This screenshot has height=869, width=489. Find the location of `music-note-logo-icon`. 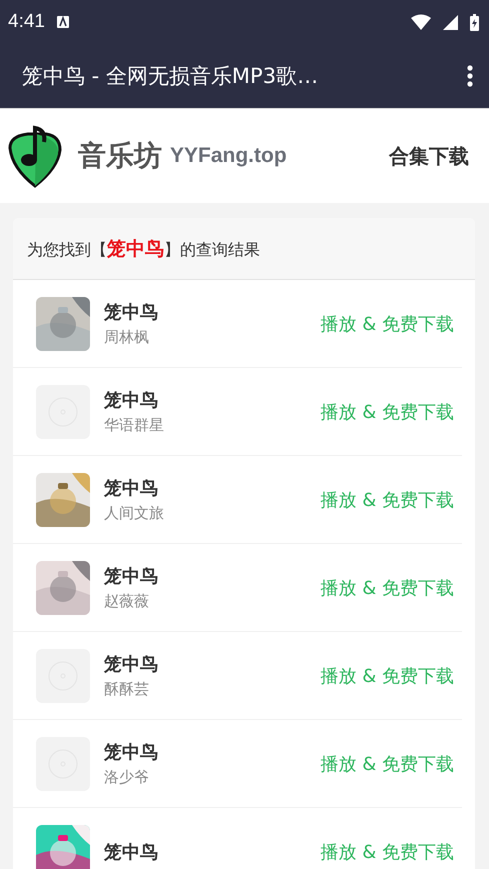

music-note-logo-icon is located at coordinates (35, 156).